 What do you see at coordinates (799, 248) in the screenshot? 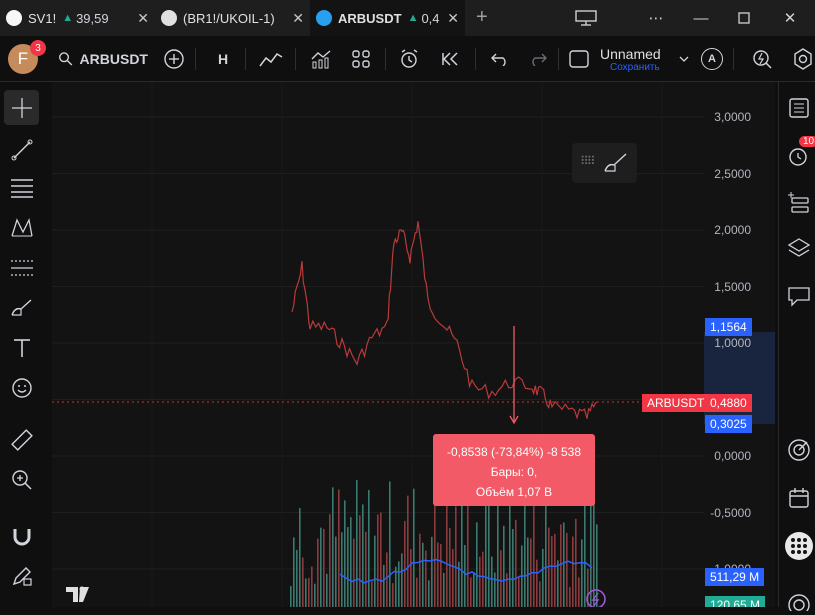
I see `layers-icon` at bounding box center [799, 248].